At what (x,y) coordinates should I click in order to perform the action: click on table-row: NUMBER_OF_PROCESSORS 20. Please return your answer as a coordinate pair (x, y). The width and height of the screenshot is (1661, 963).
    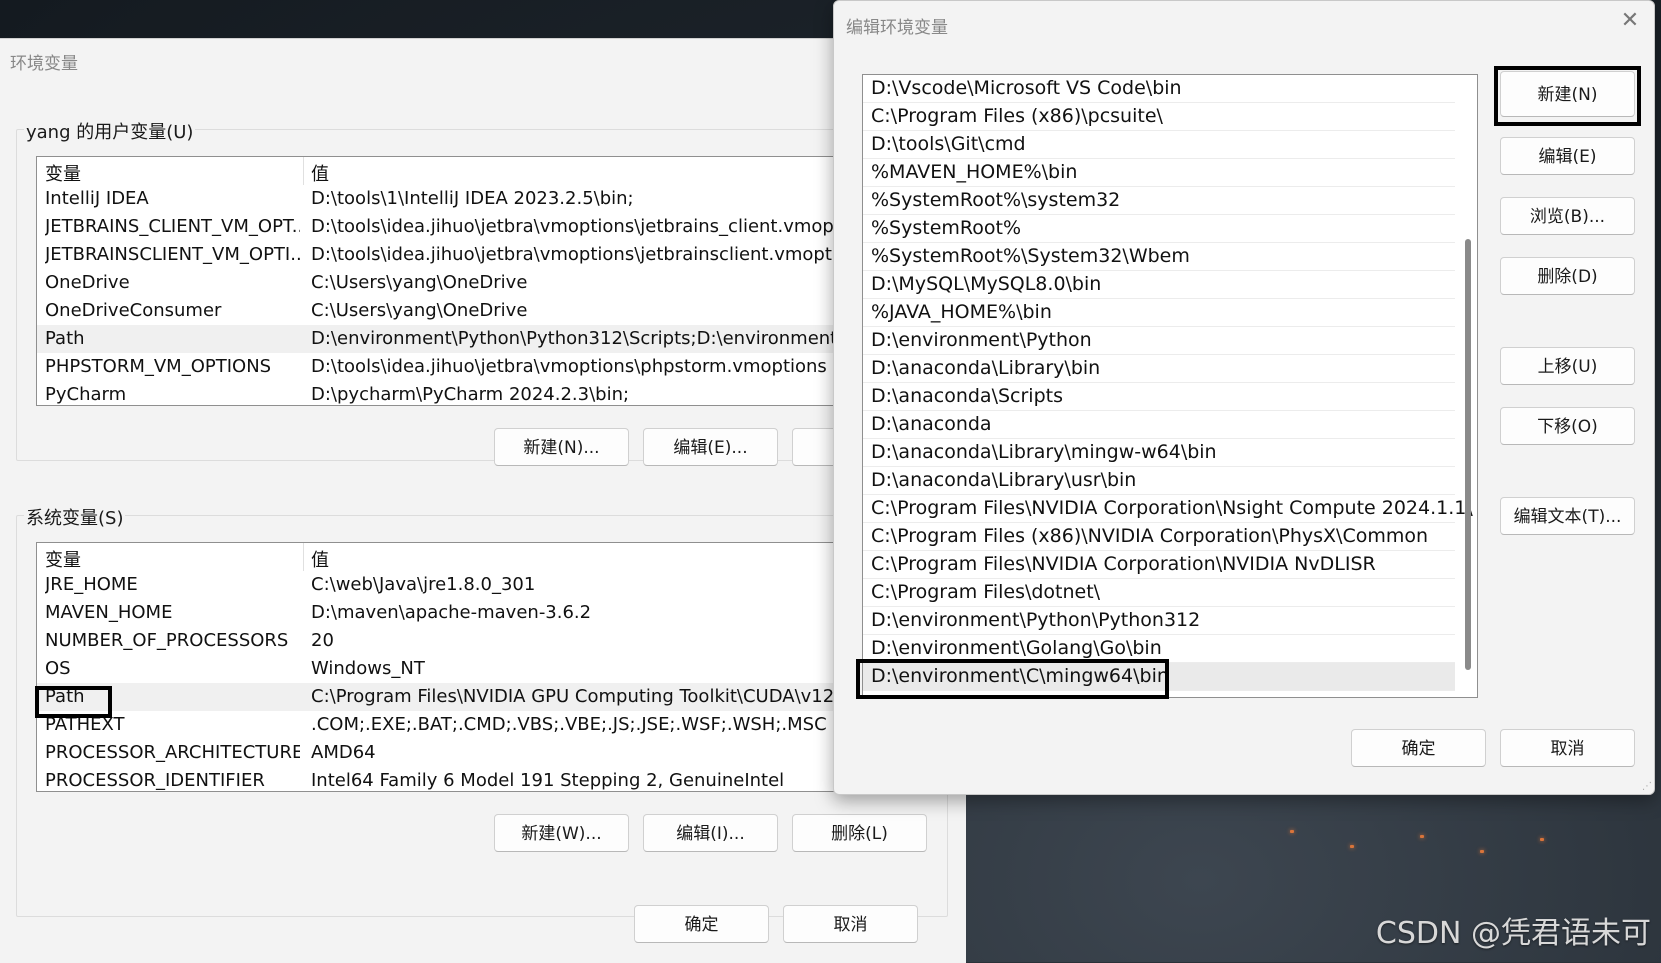
    Looking at the image, I should click on (502, 641).